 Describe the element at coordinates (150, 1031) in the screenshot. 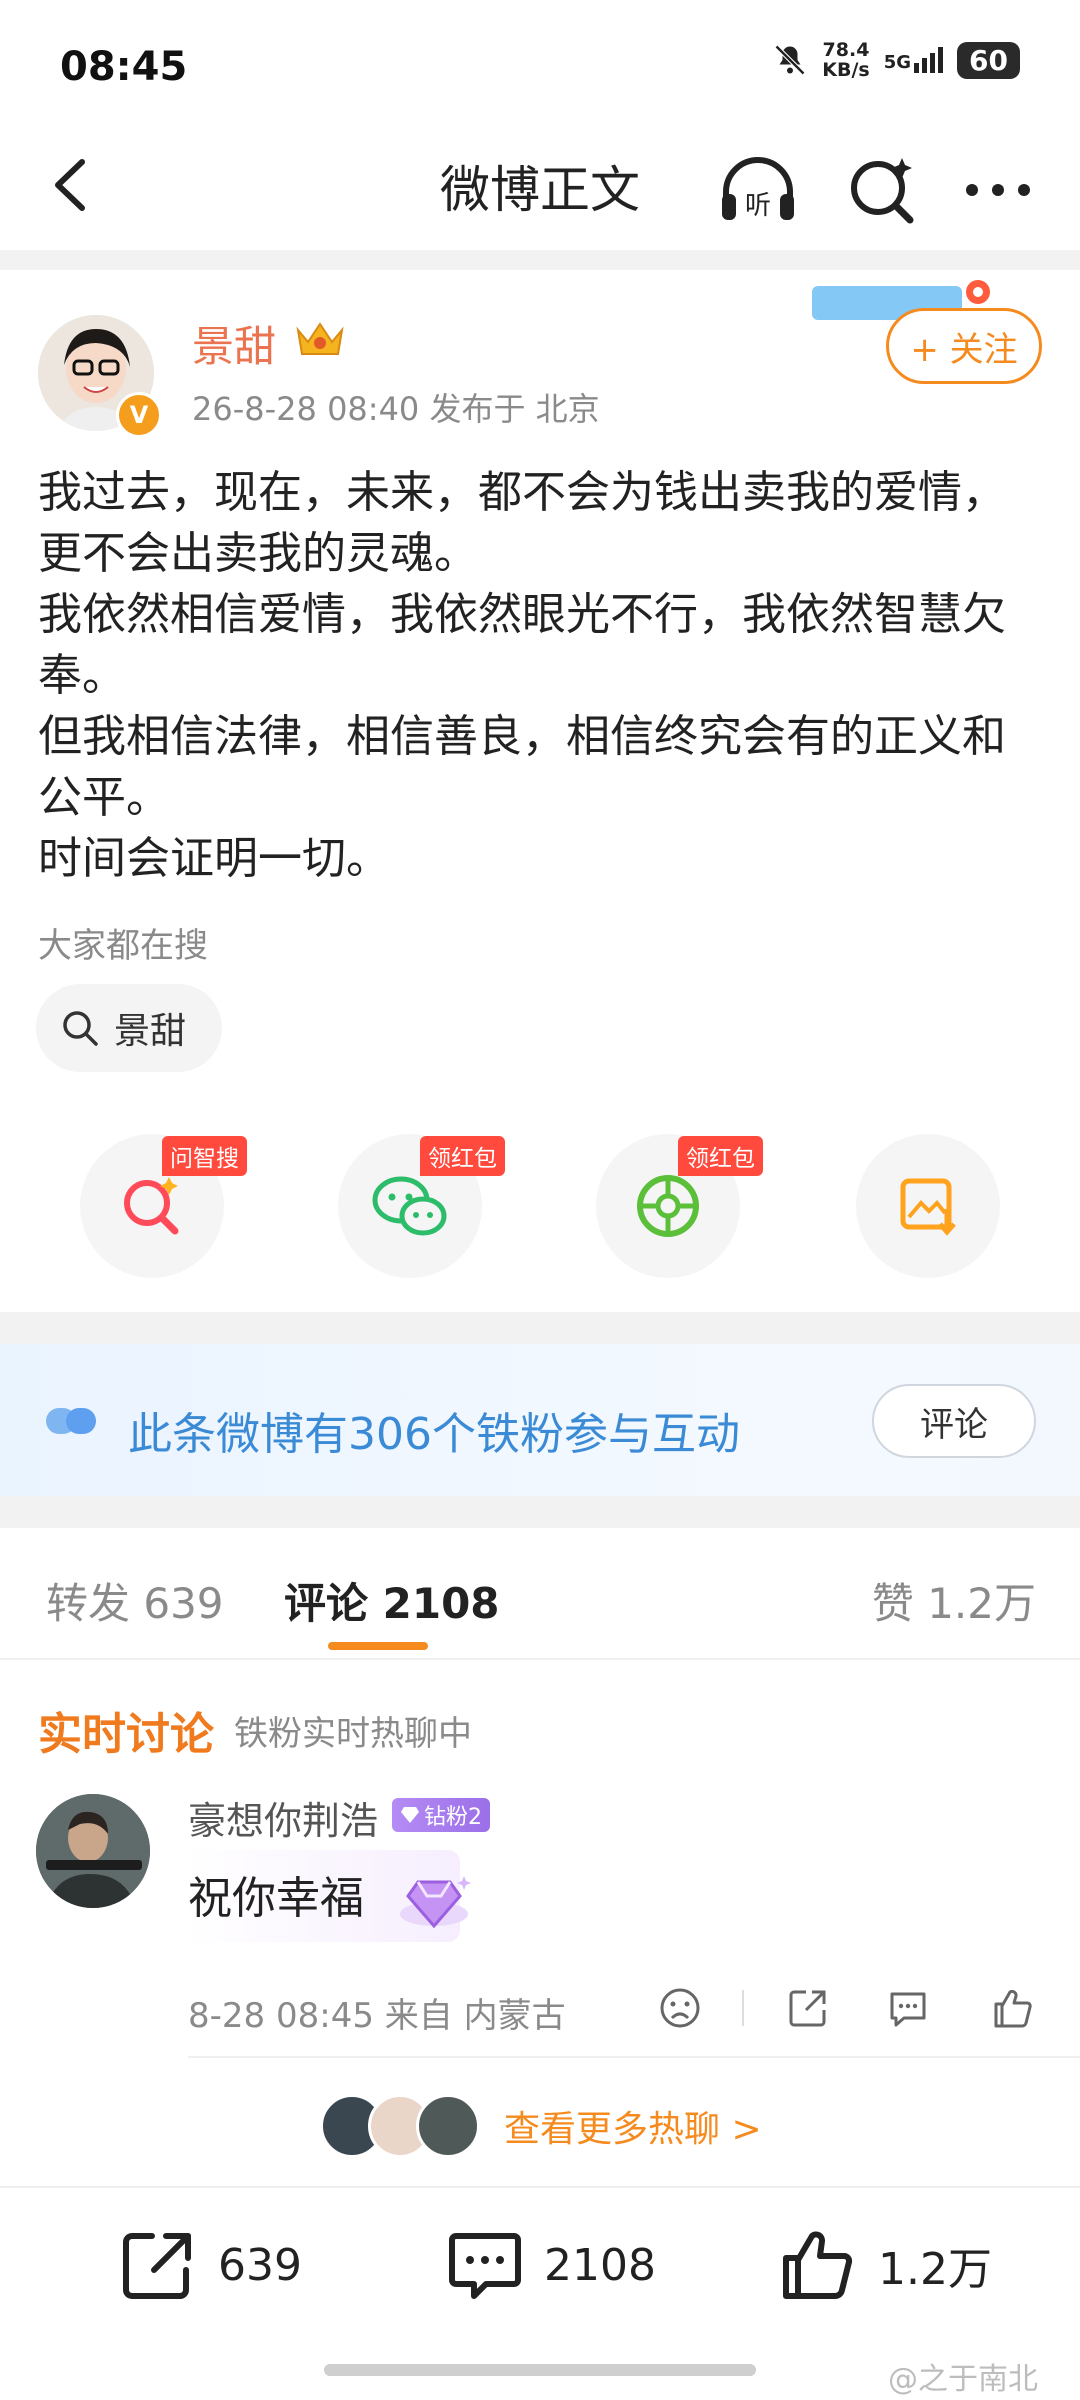

I see `search-chip-label: 景甜` at that location.